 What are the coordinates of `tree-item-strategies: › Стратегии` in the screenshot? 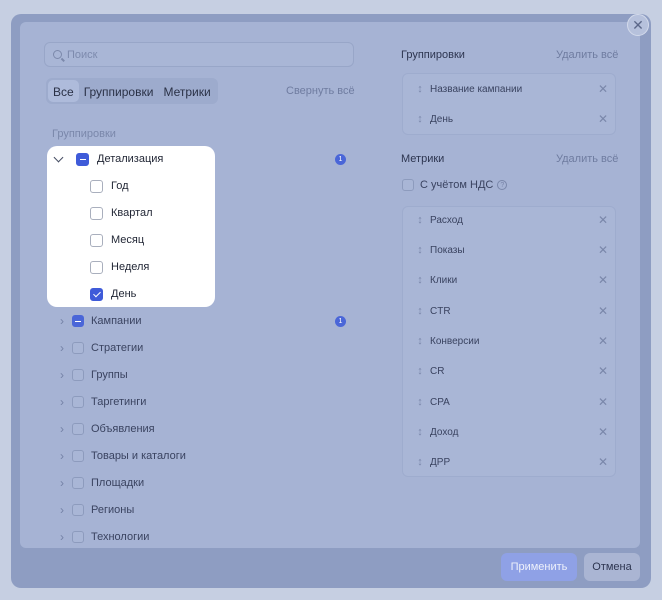 It's located at (97, 348).